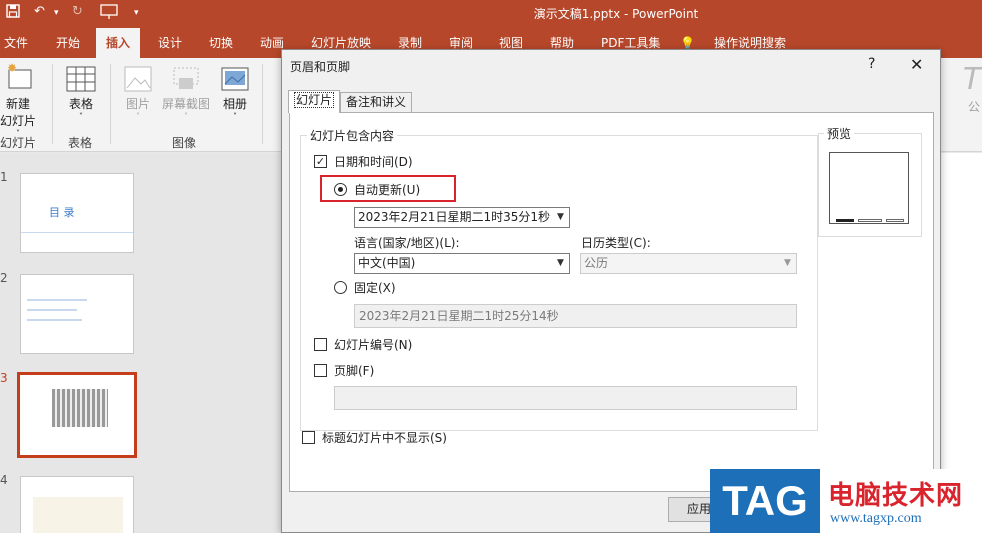  I want to click on close-icon: ✕, so click(916, 64).